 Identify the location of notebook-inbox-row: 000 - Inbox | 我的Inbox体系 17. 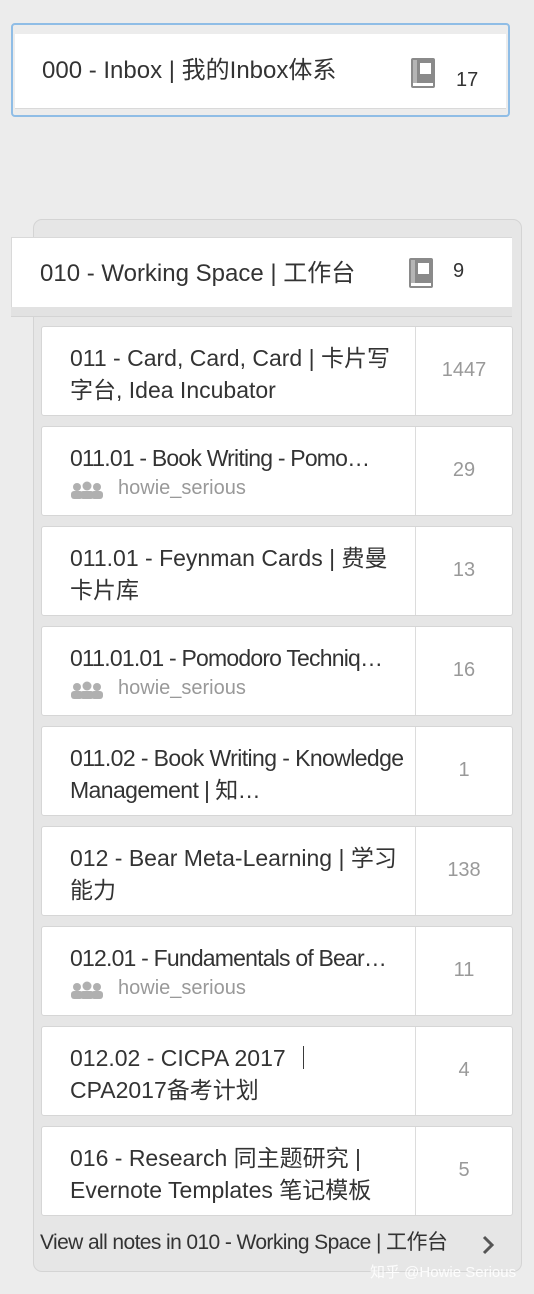
(260, 71).